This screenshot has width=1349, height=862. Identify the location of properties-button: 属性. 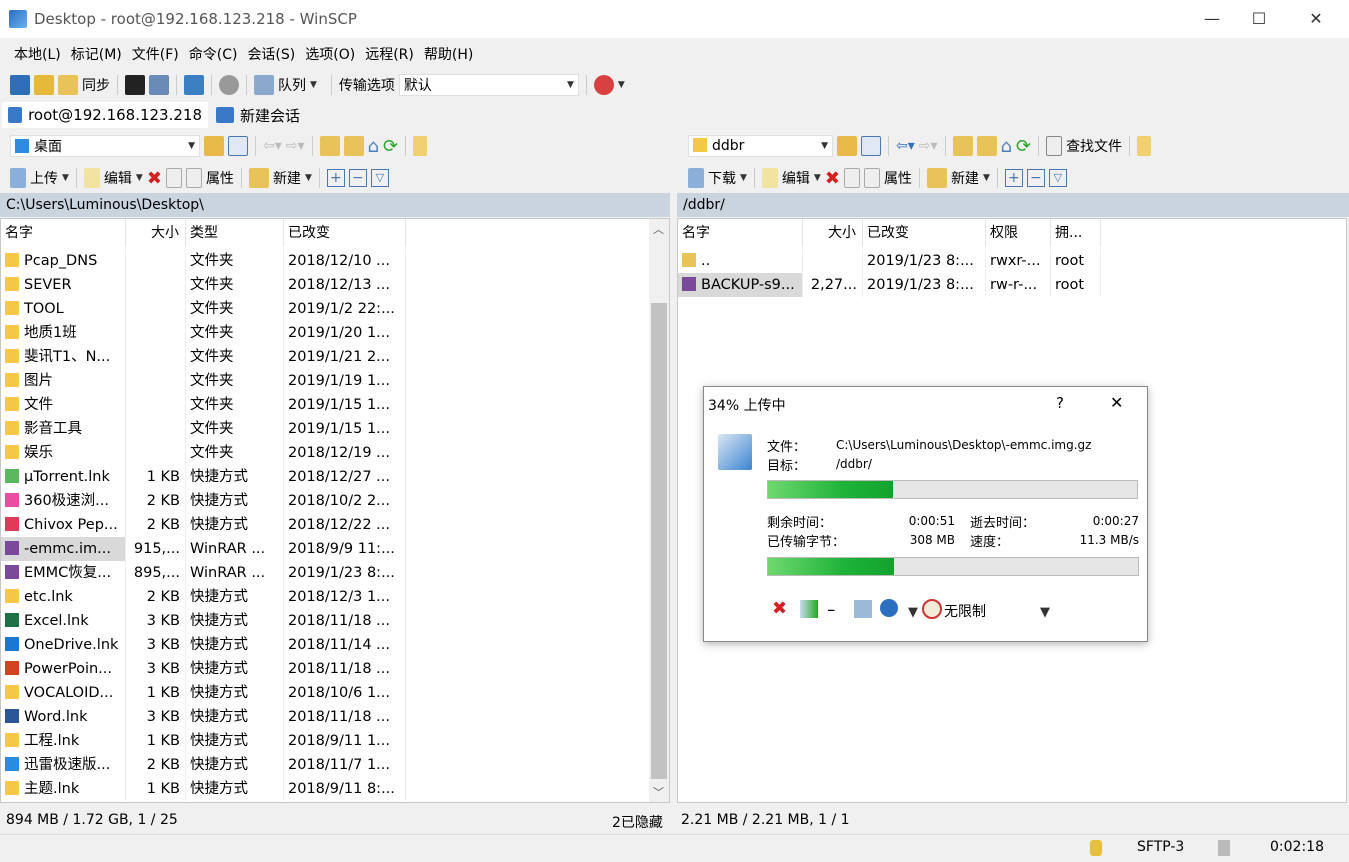
(220, 178).